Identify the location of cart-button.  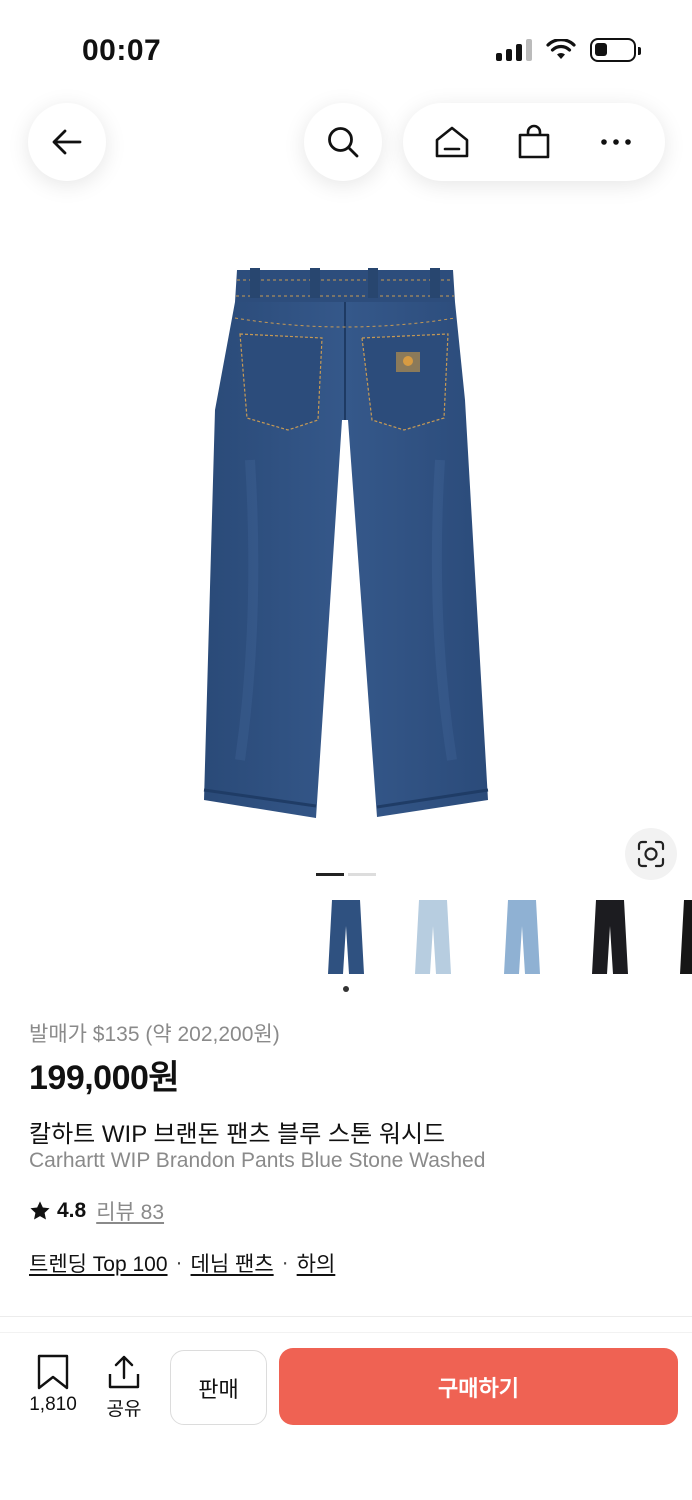
(534, 142).